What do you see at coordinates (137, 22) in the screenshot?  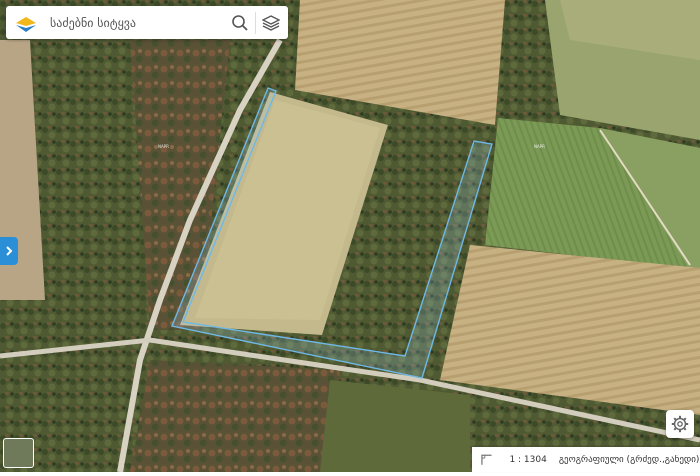 I see `search-input` at bounding box center [137, 22].